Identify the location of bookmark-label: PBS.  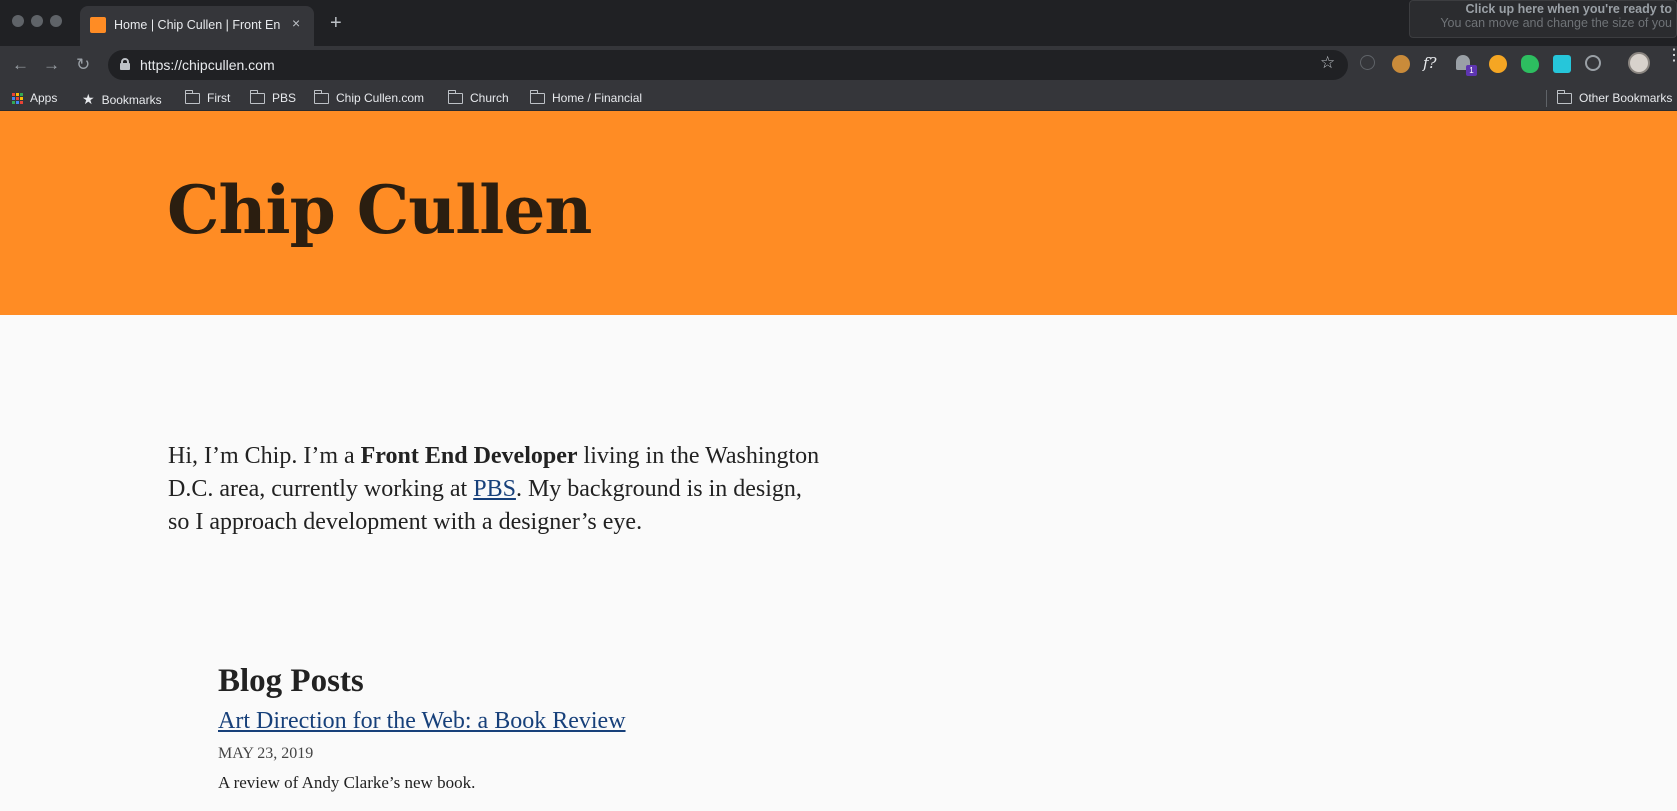
(284, 98).